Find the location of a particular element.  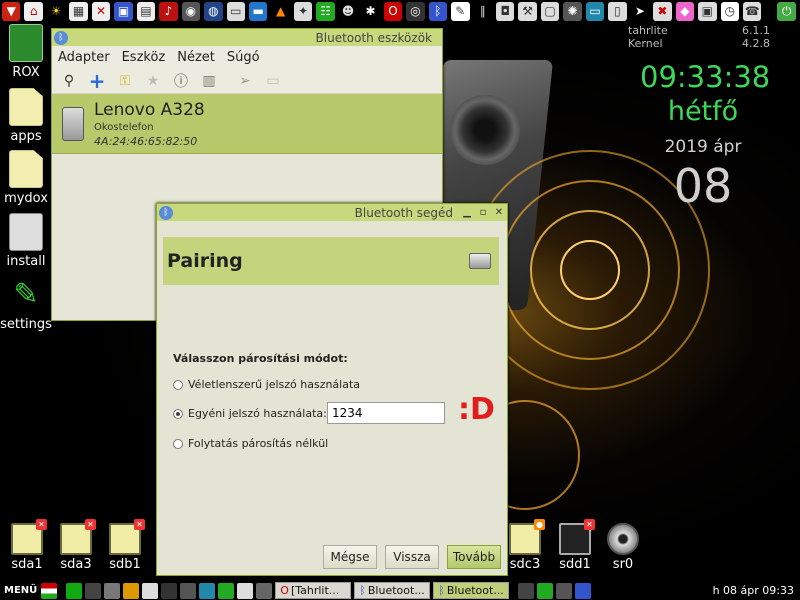

desktop-icon-rox: ROX is located at coordinates (26, 52).